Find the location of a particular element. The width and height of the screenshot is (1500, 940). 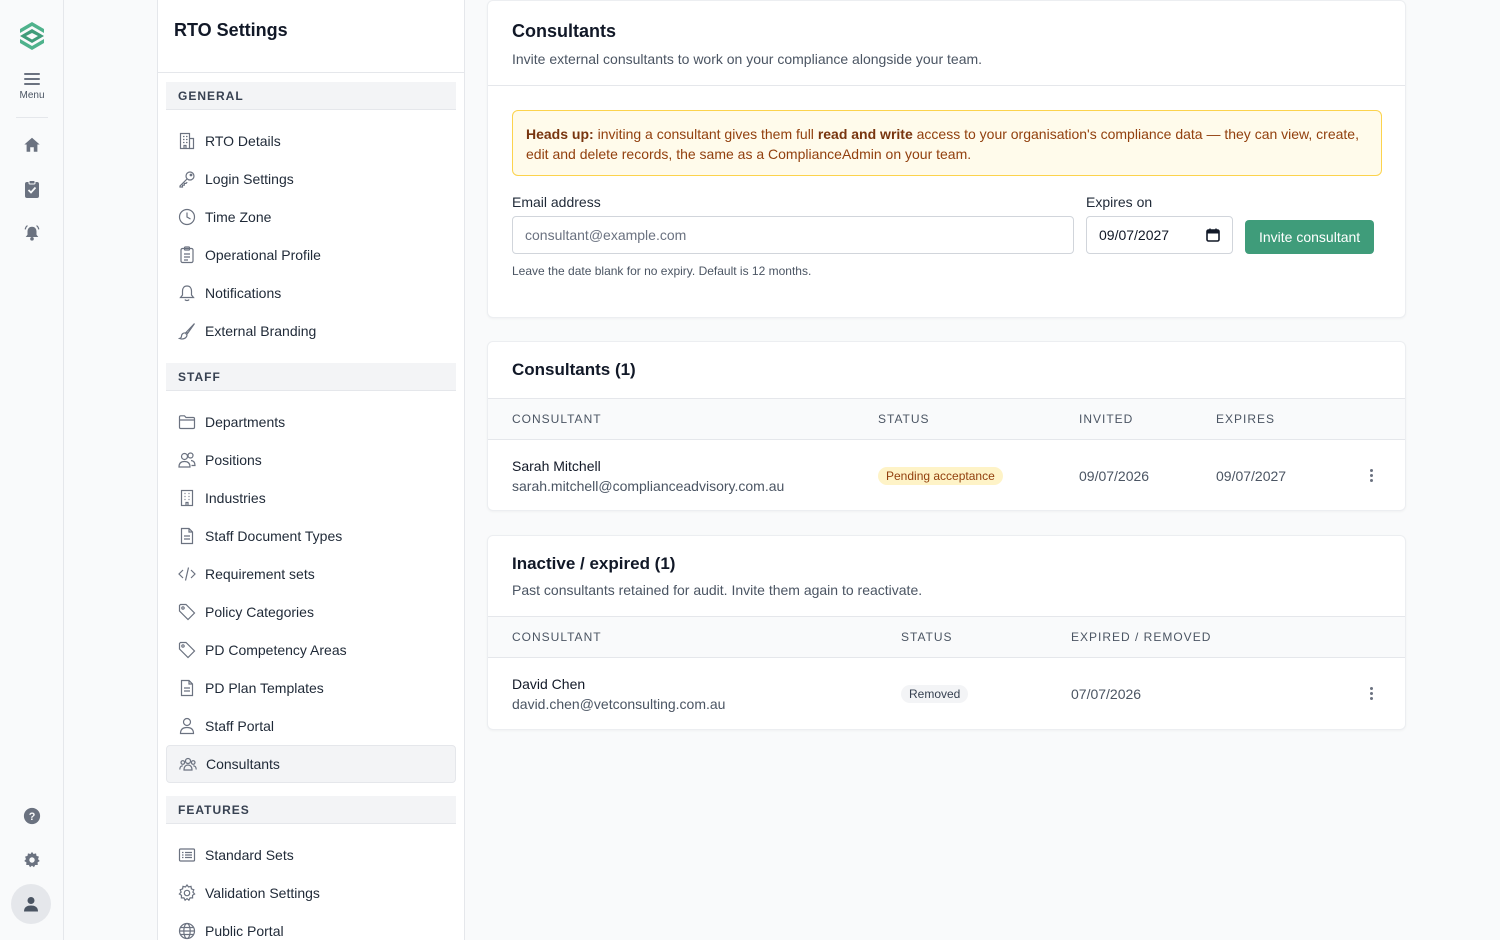

nav-label: PD Competency Areas is located at coordinates (276, 650).